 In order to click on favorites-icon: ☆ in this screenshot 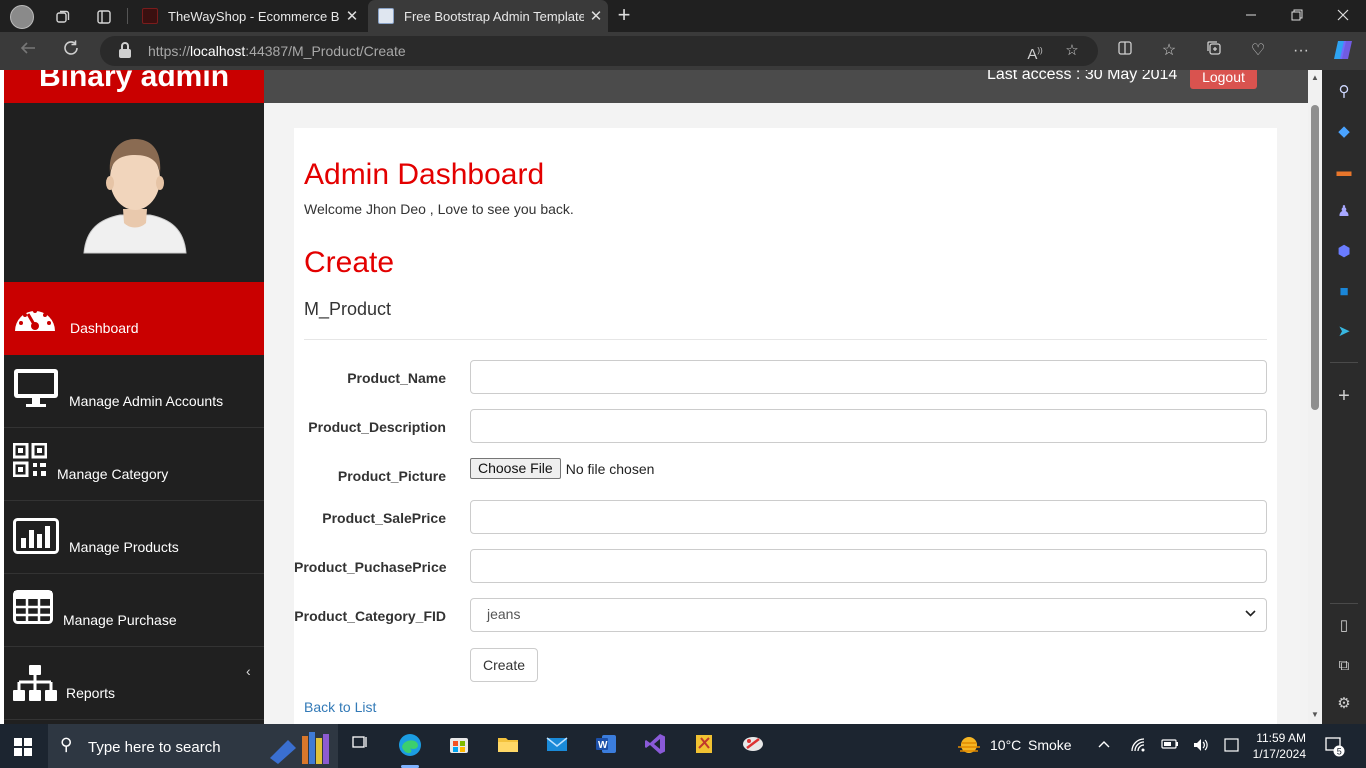, I will do `click(1169, 51)`.